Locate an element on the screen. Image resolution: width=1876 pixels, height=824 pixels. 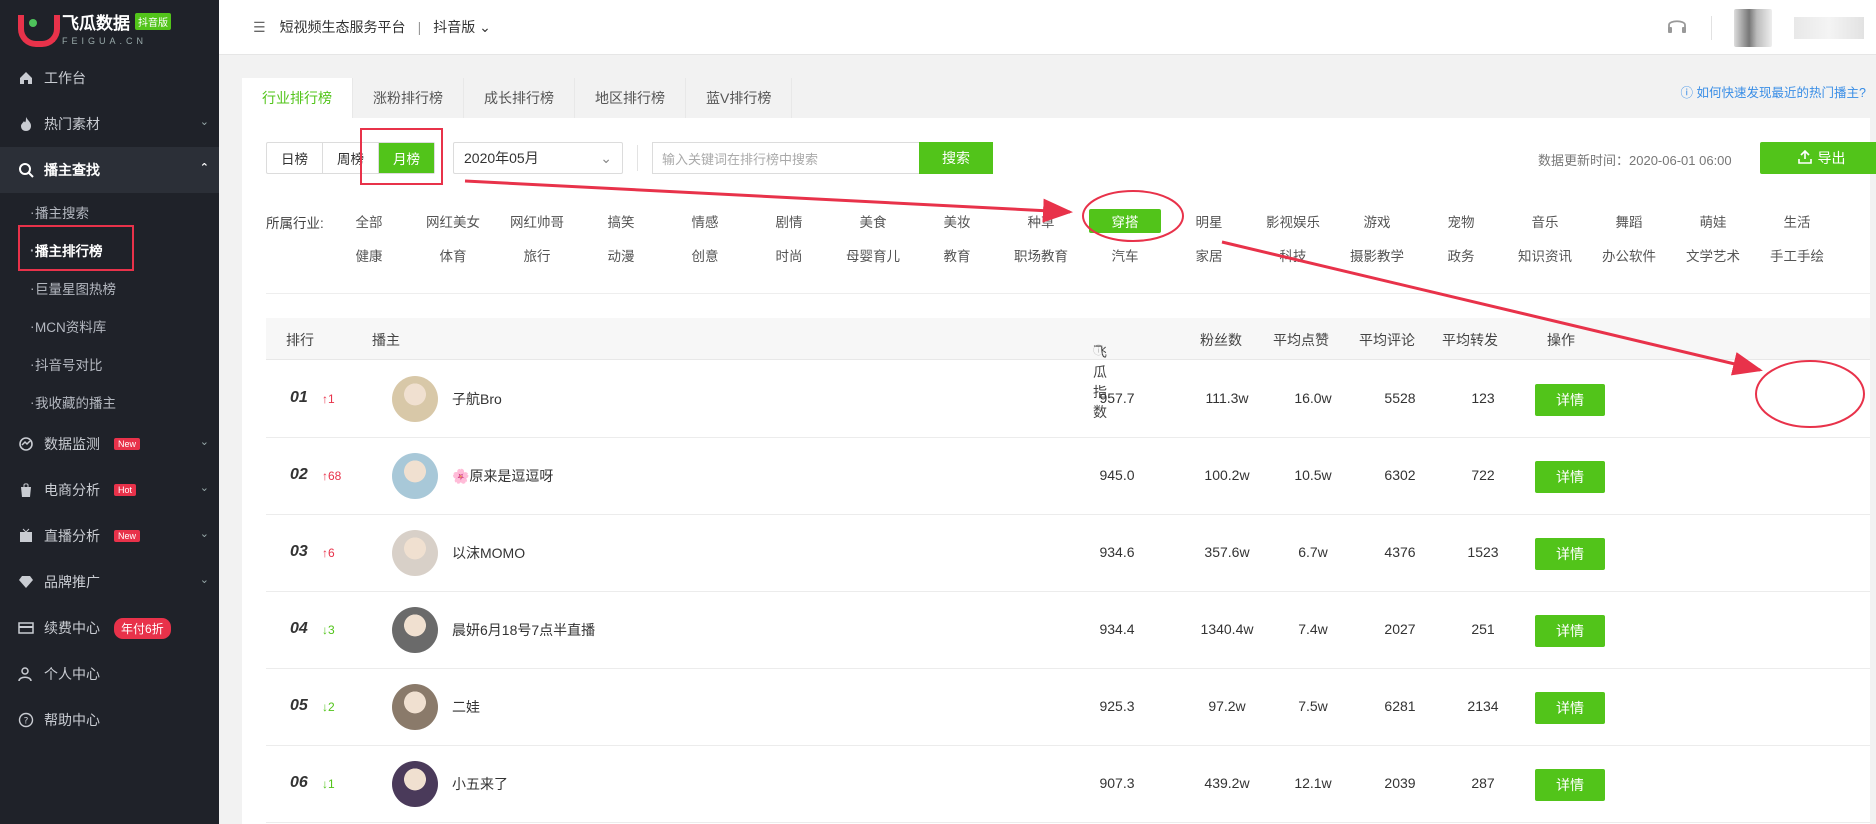
streamer-name: 晨妍6月18号7点半直播 is located at coordinates (523, 630).